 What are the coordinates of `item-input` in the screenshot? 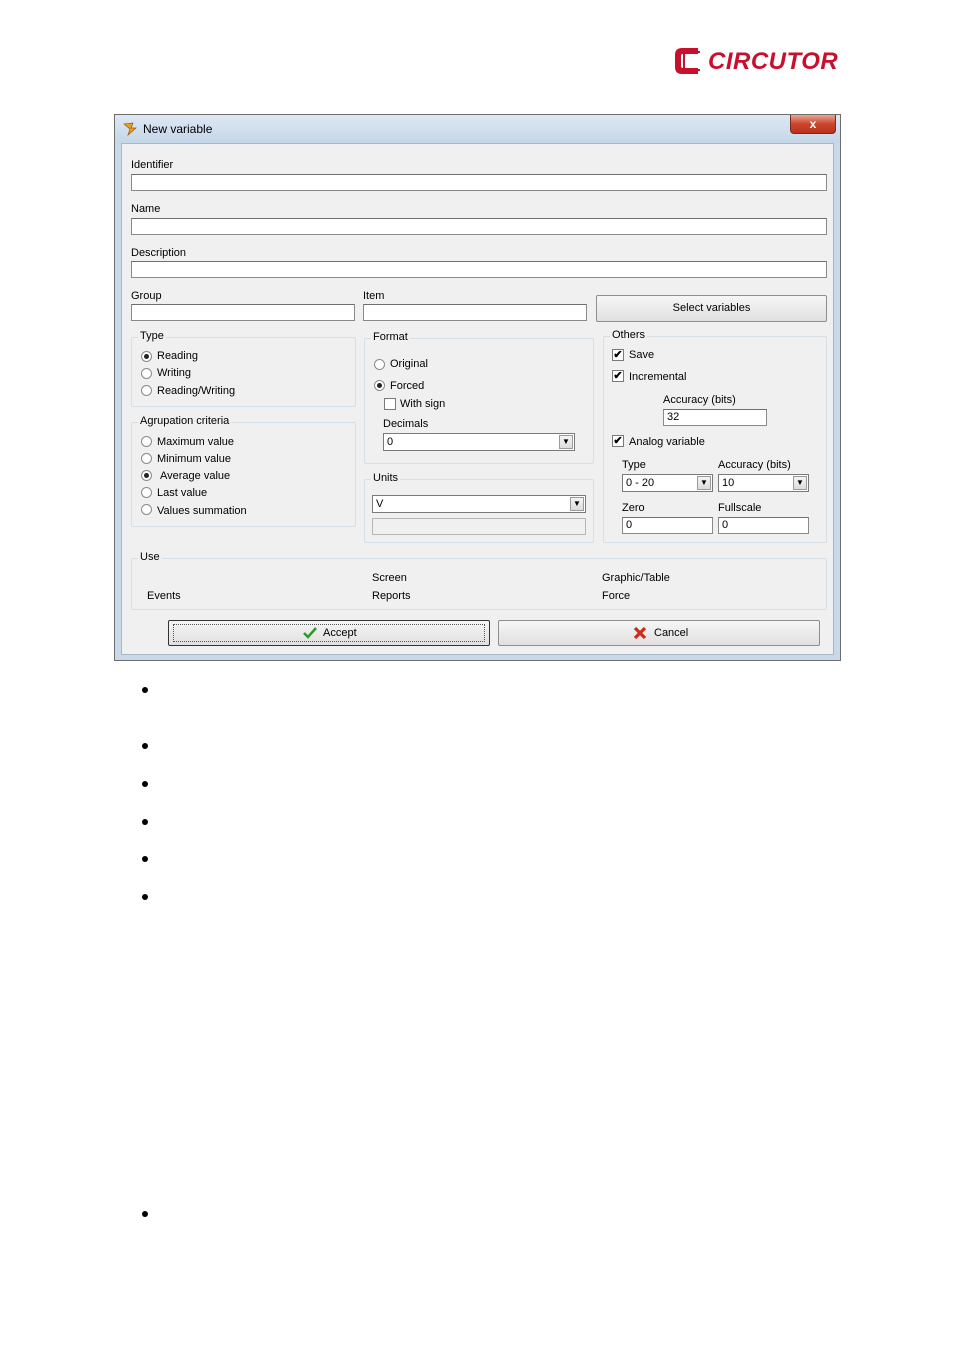 It's located at (475, 312).